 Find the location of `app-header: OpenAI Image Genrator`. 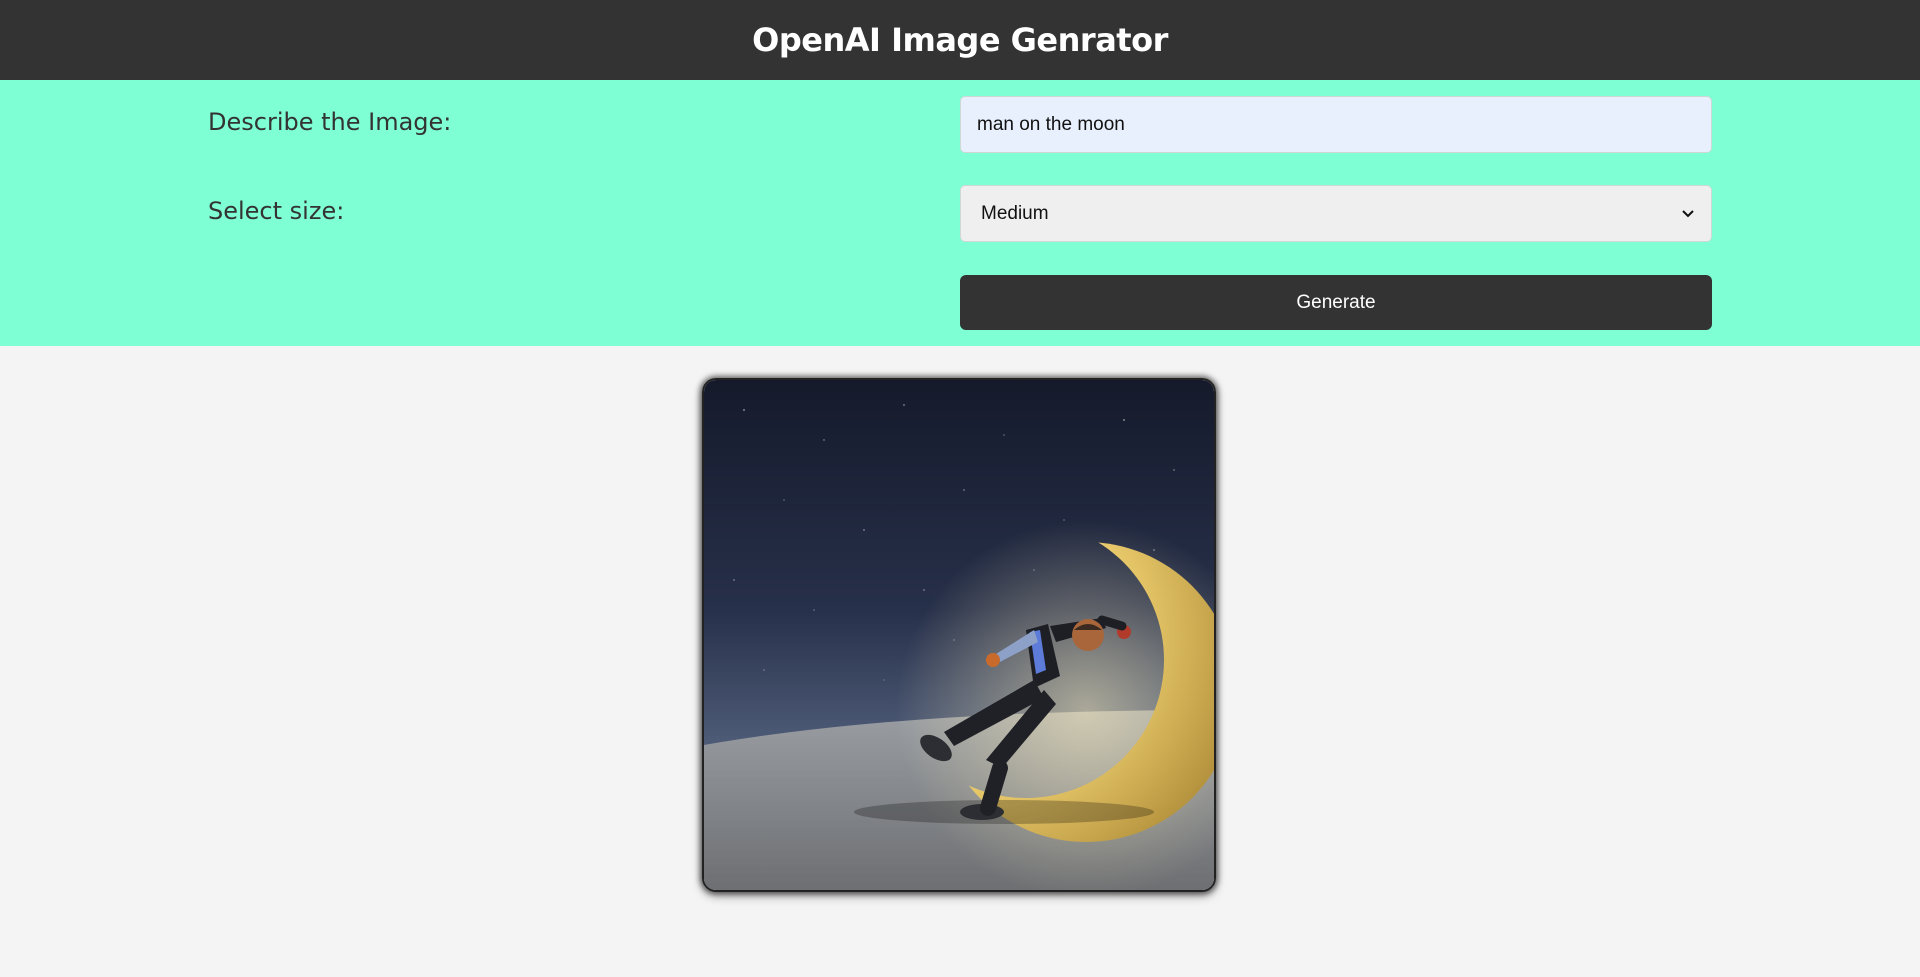

app-header: OpenAI Image Genrator is located at coordinates (960, 40).